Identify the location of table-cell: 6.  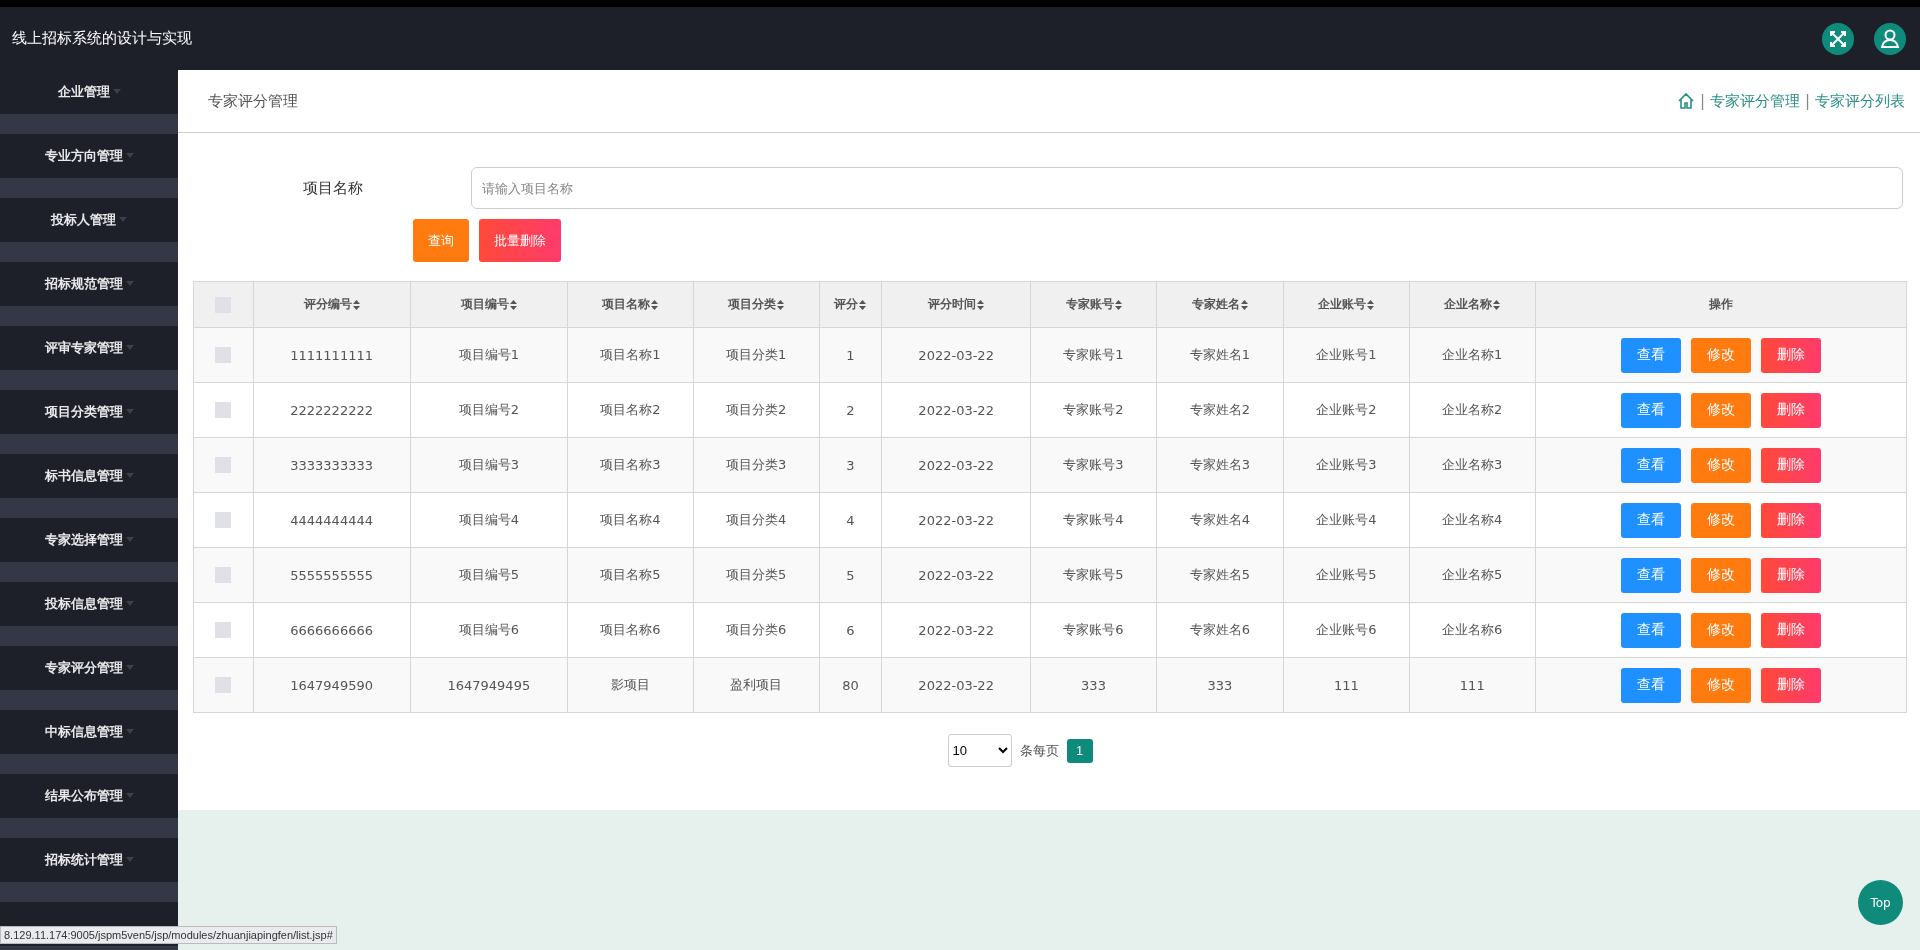
(850, 630).